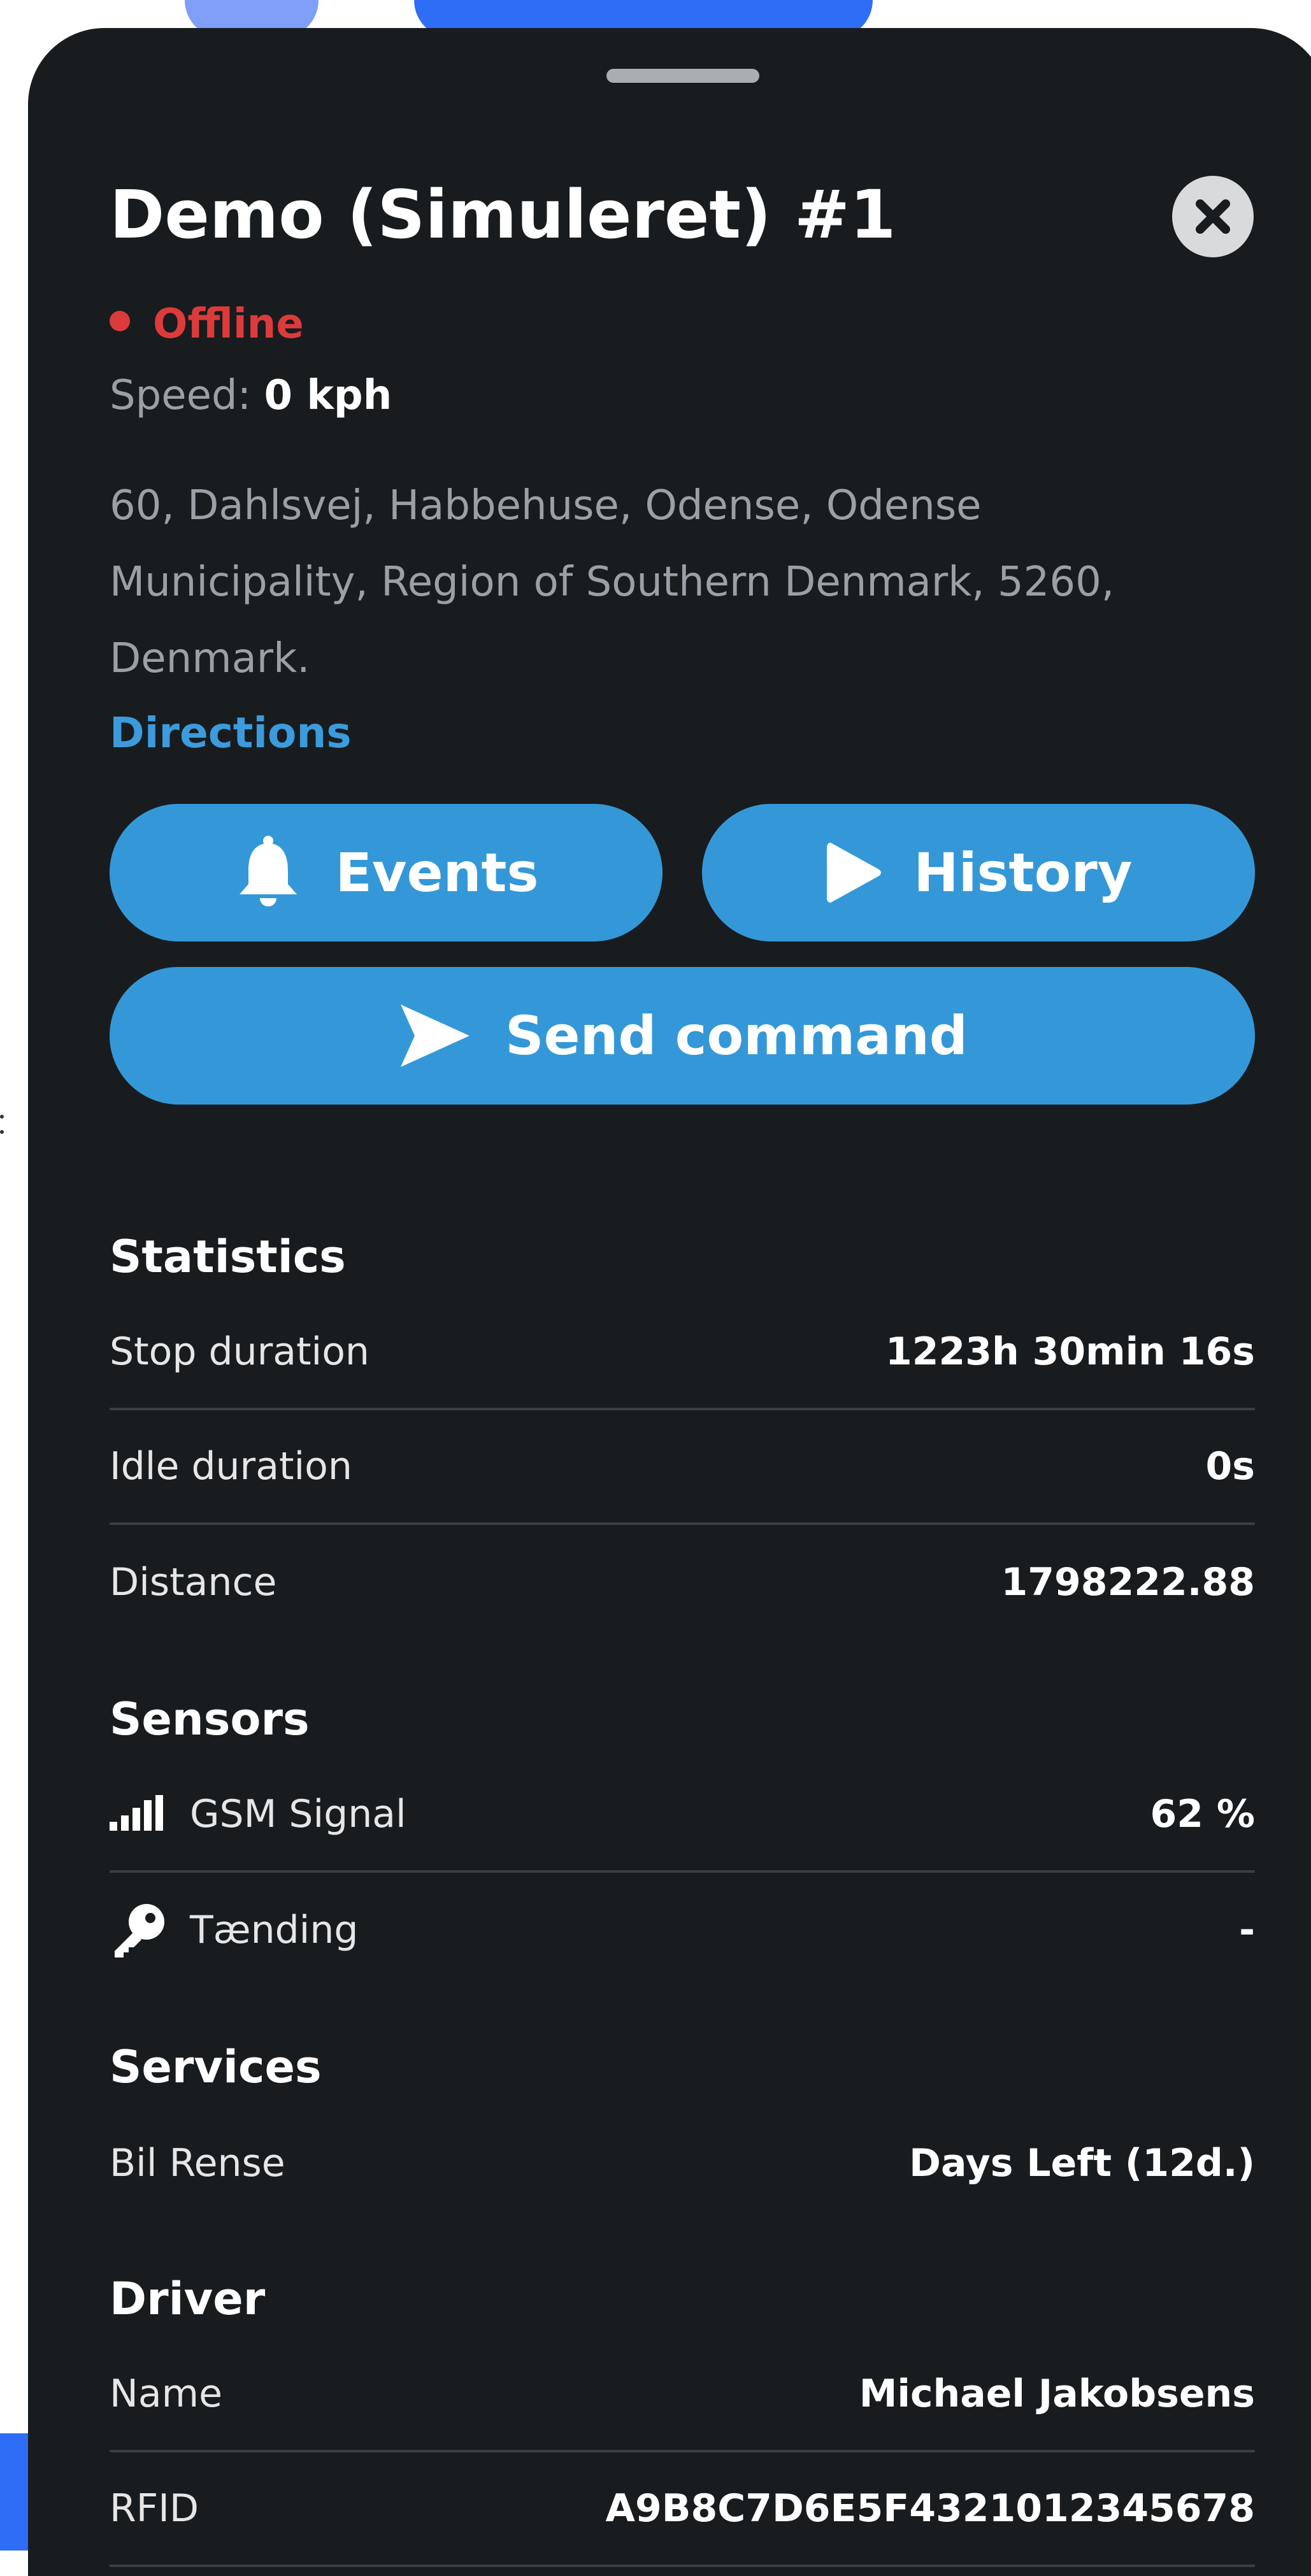 This screenshot has width=1311, height=2576. What do you see at coordinates (274, 1930) in the screenshot?
I see `sensor-label: Tænding` at bounding box center [274, 1930].